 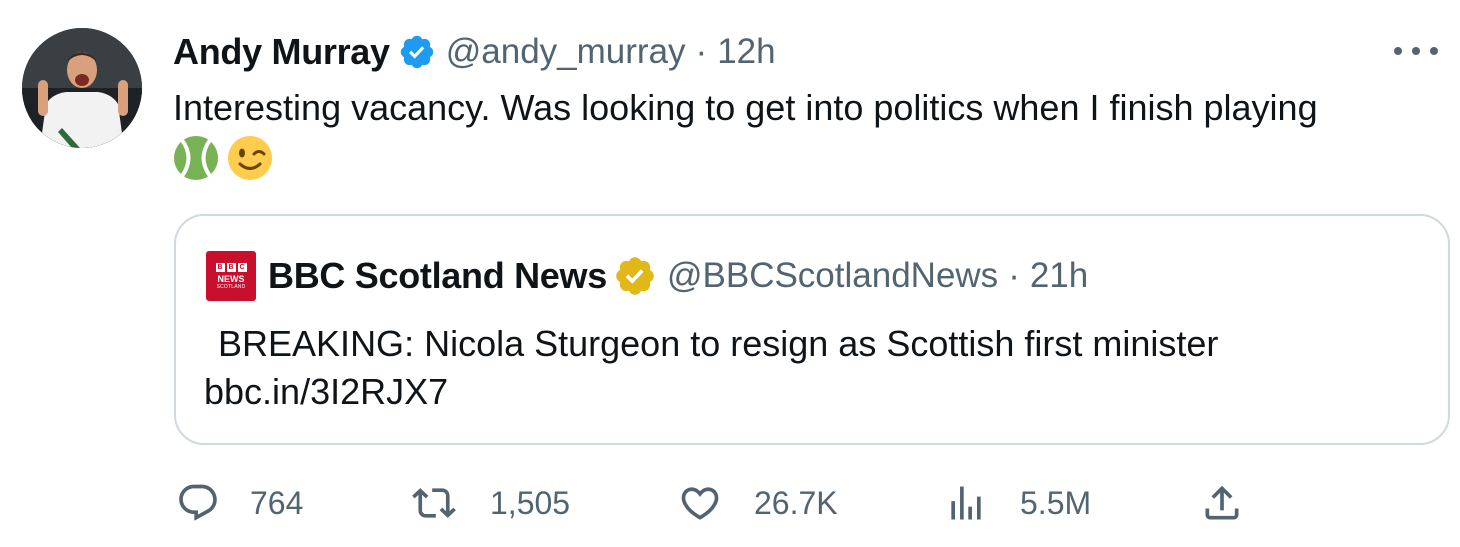 I want to click on repost-button: 1,505, so click(x=491, y=503).